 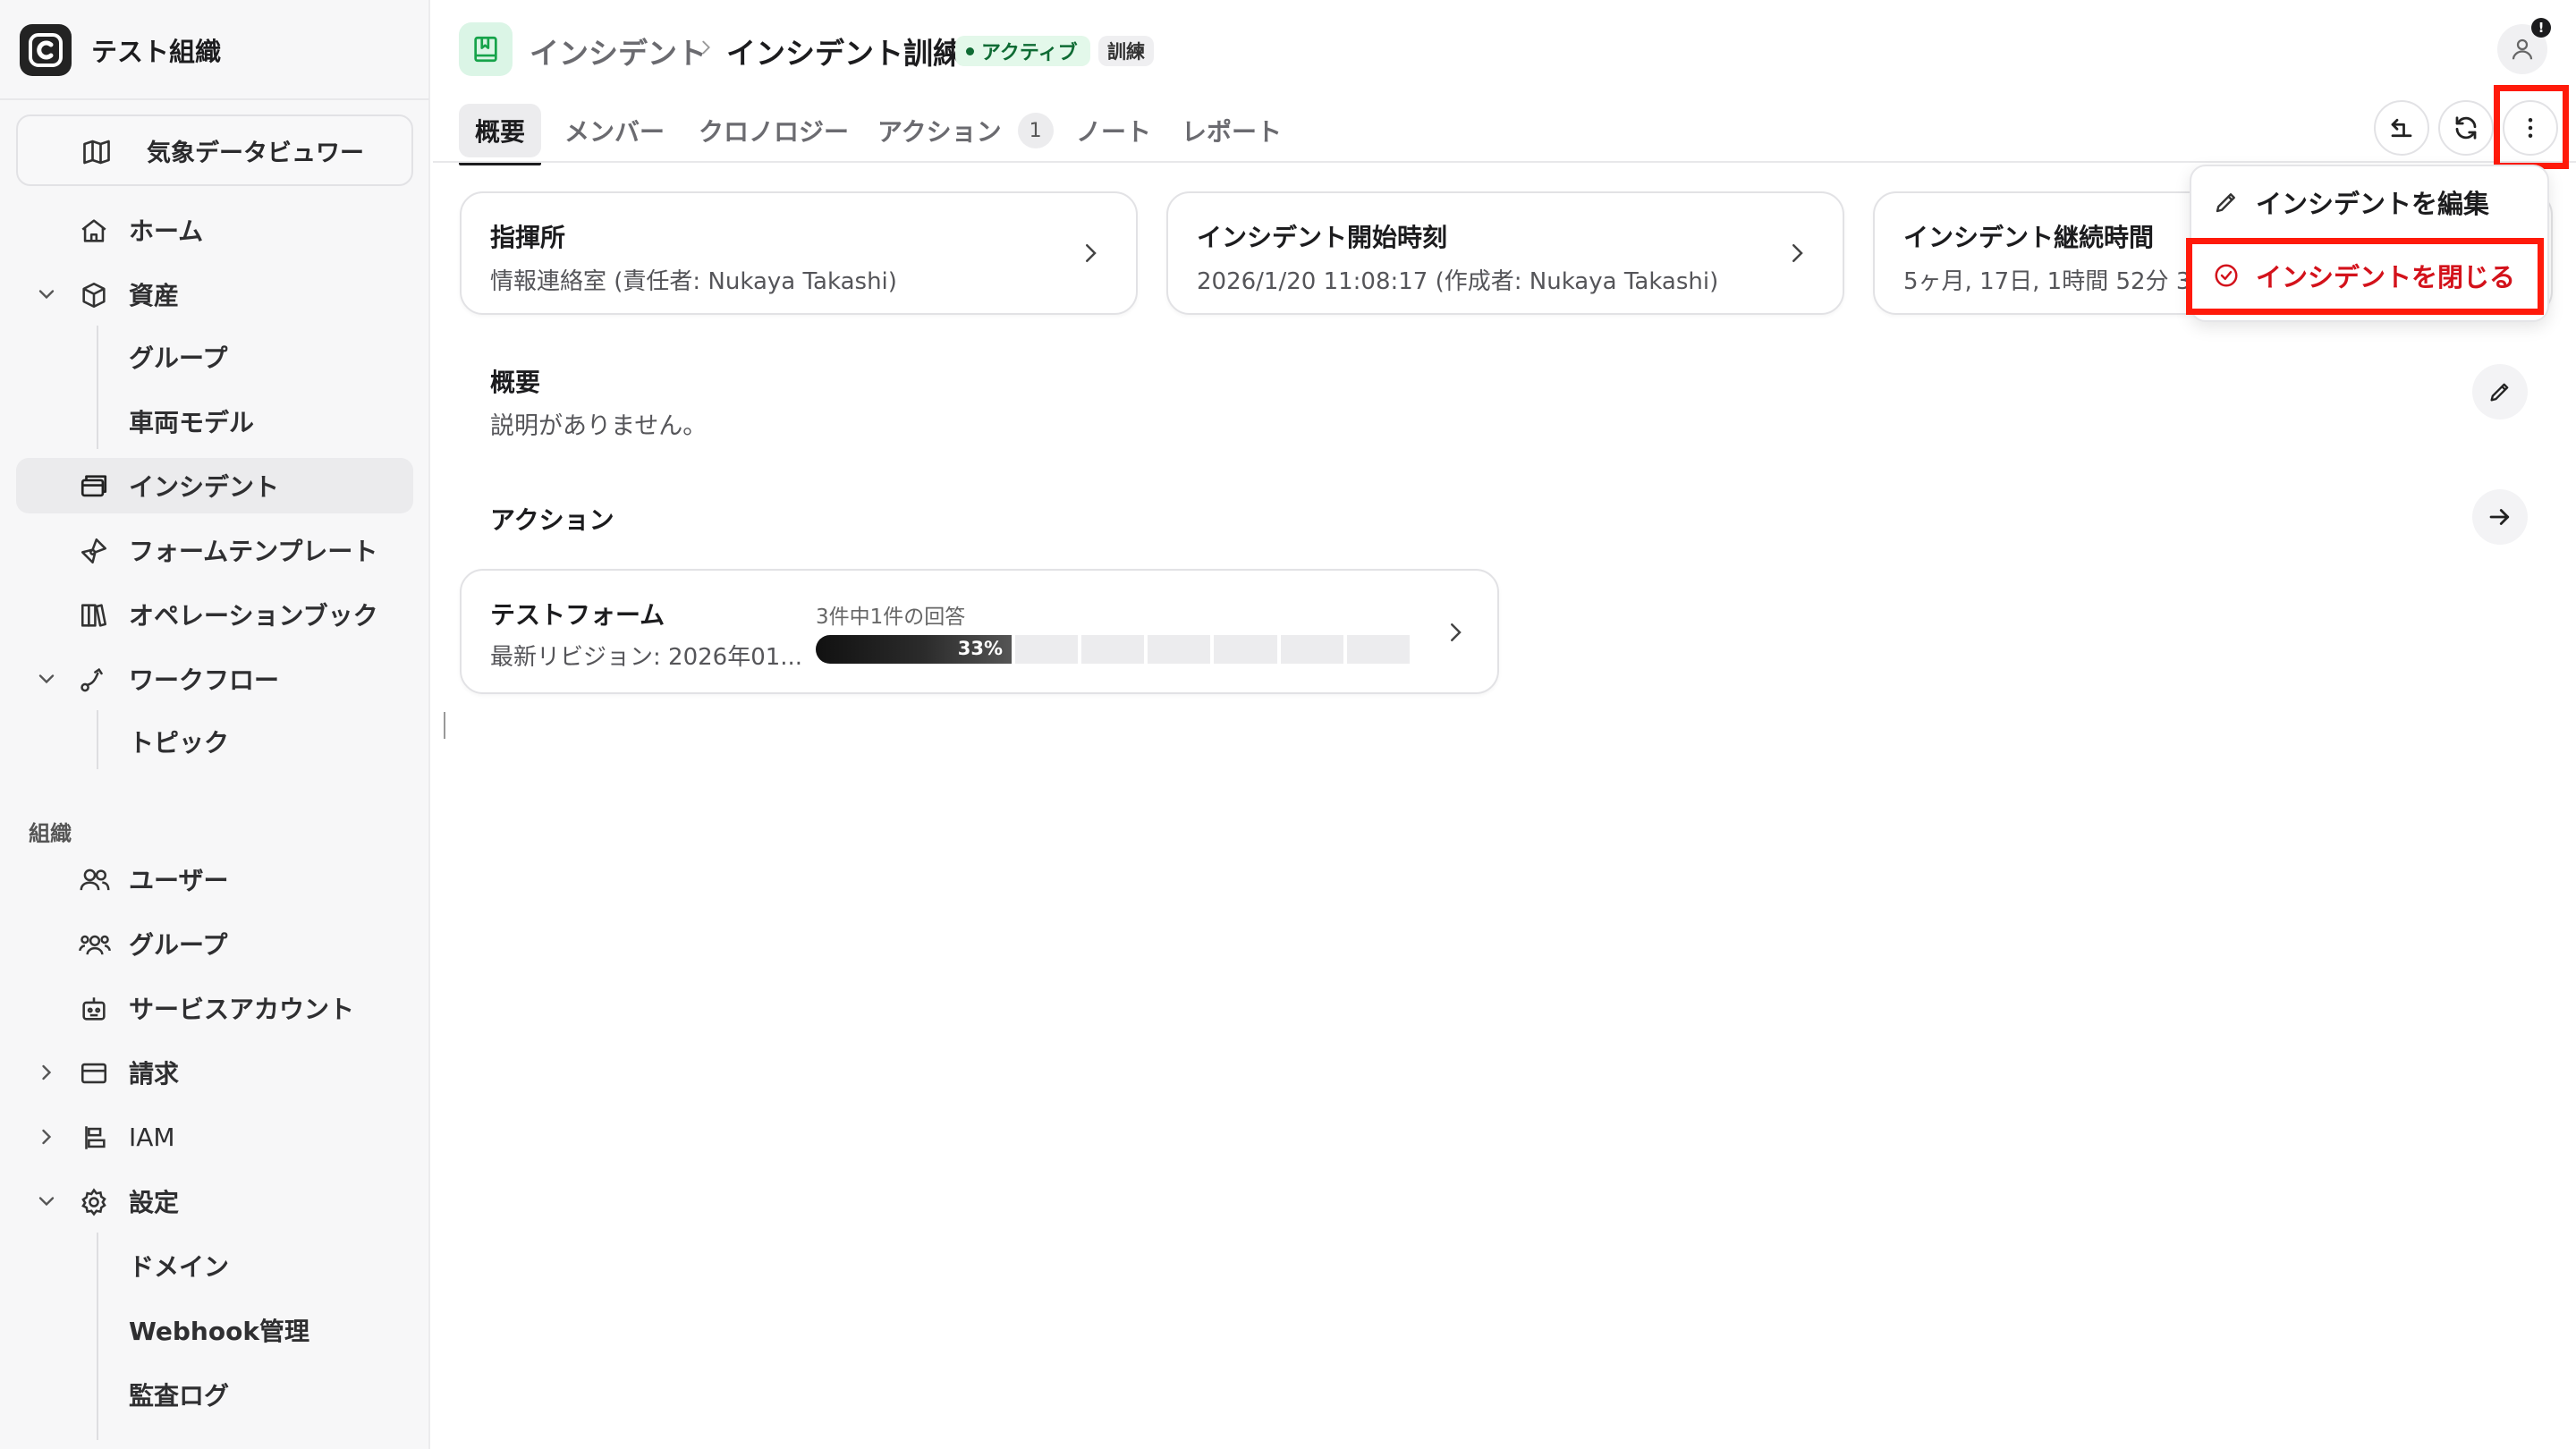 I want to click on tab-label: レポート, so click(x=1232, y=132).